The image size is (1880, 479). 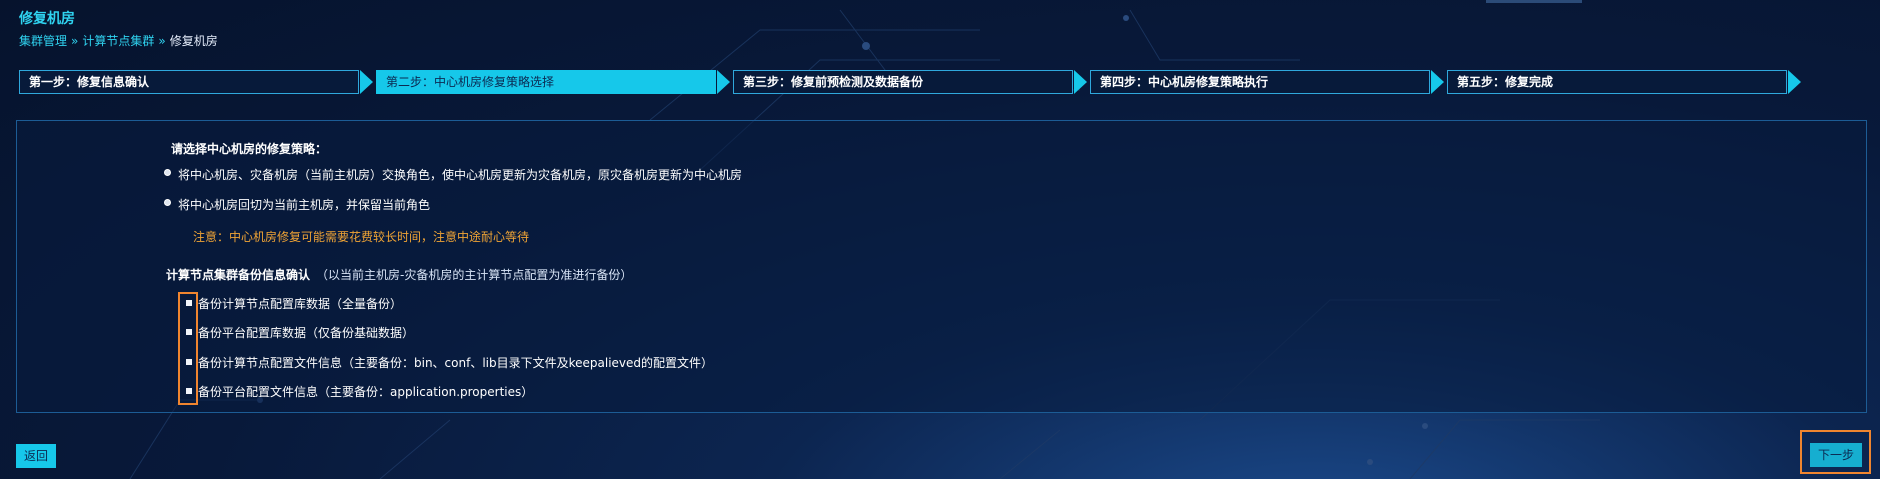 What do you see at coordinates (118, 29) in the screenshot?
I see `page-header: 修复机房 集群管理» 计算节点集群» 修复机房` at bounding box center [118, 29].